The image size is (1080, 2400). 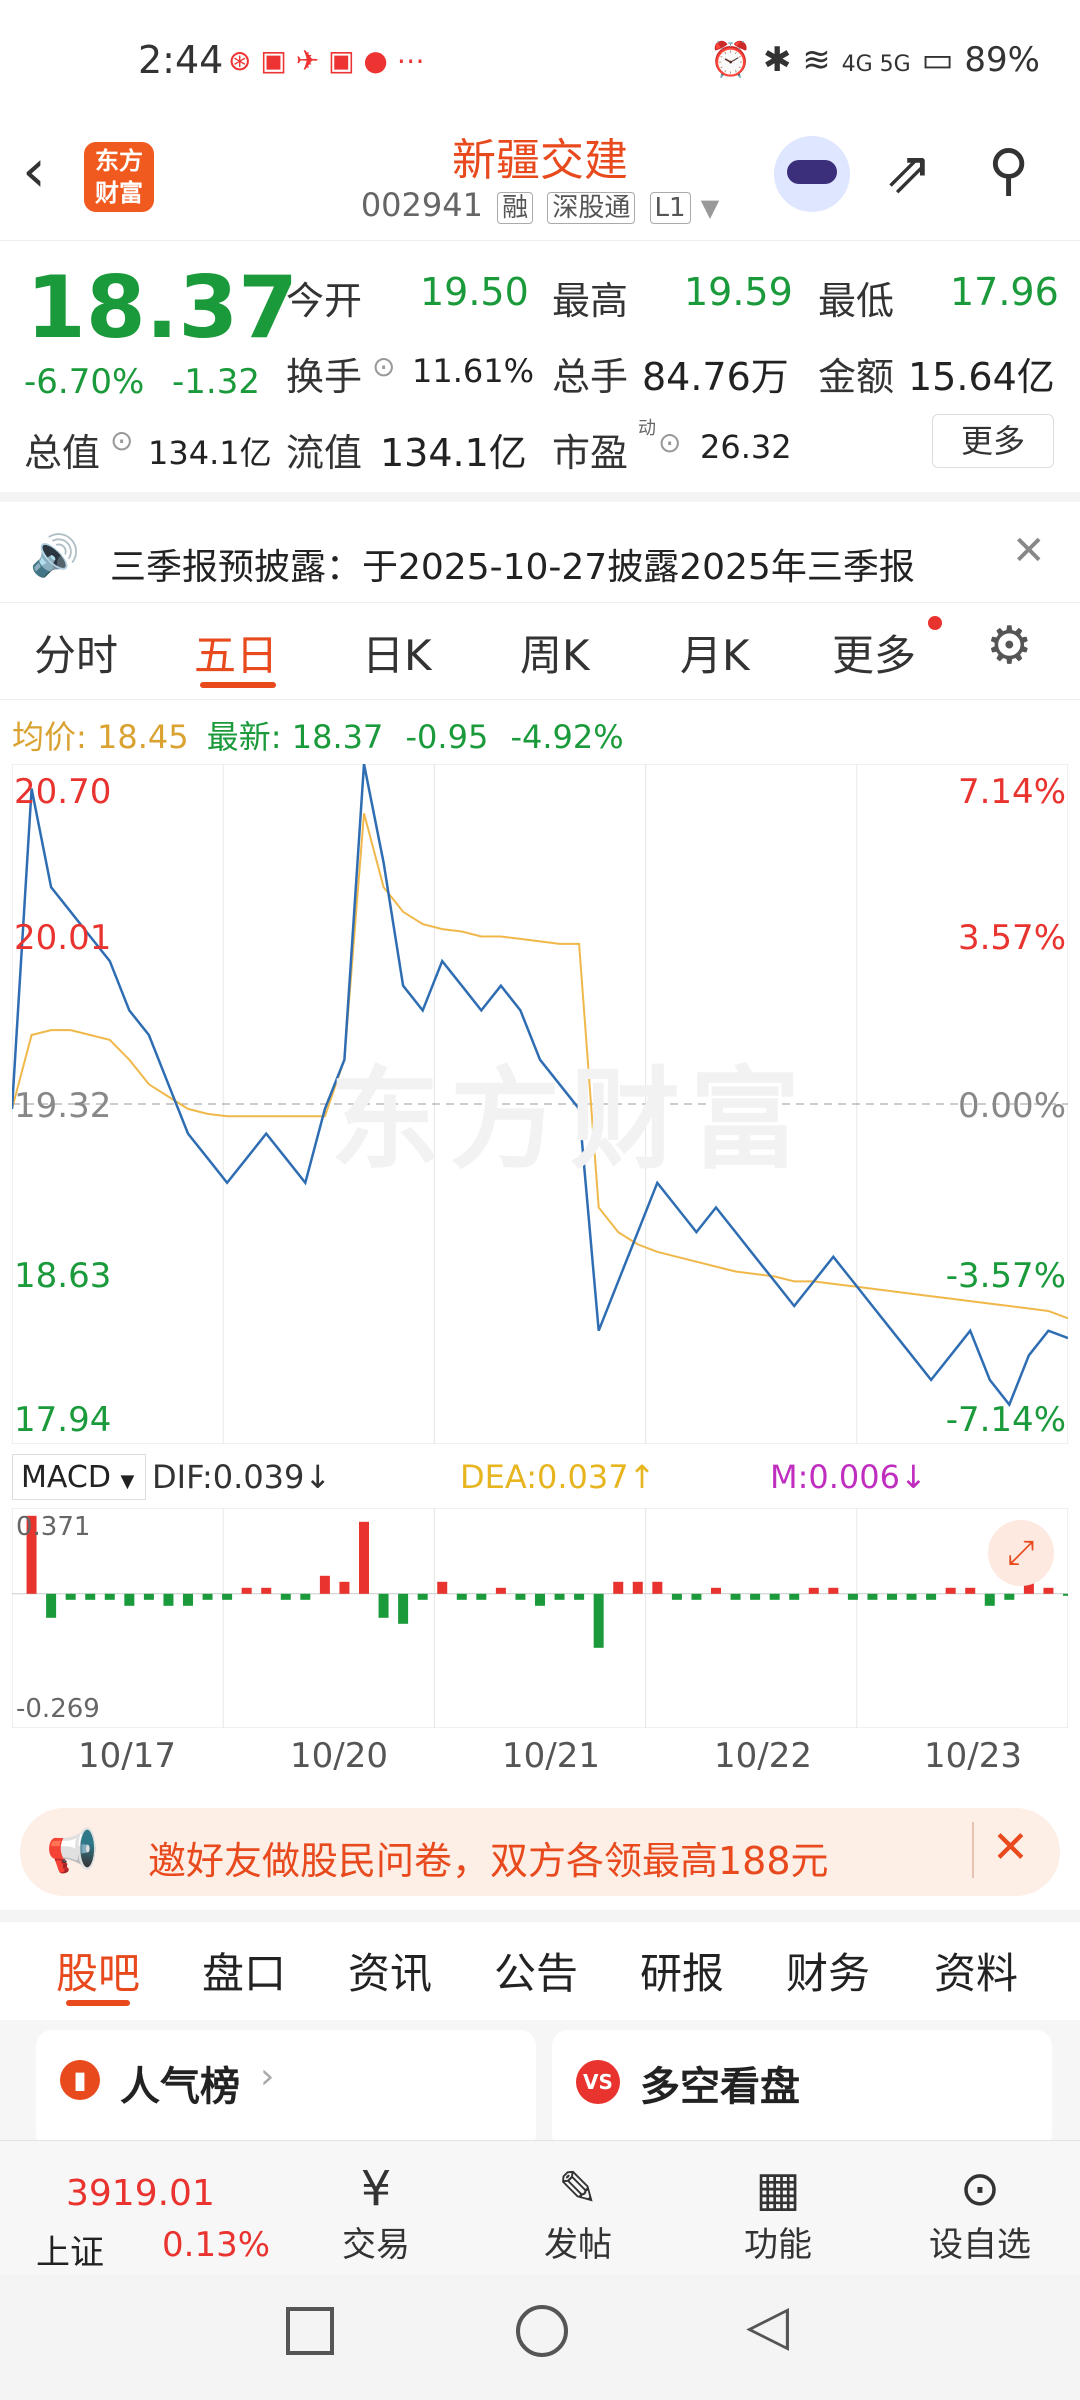 What do you see at coordinates (376, 2189) in the screenshot?
I see `trade-icon: ¥` at bounding box center [376, 2189].